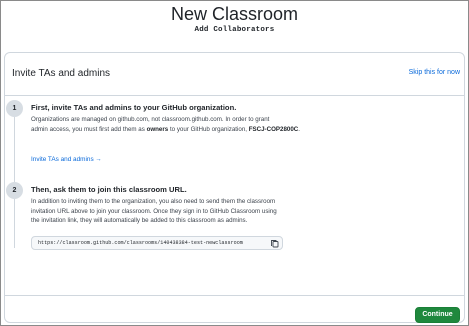 This screenshot has width=469, height=326. What do you see at coordinates (208, 129) in the screenshot?
I see `step-1-body-line2-post: to your GitHub organization,` at bounding box center [208, 129].